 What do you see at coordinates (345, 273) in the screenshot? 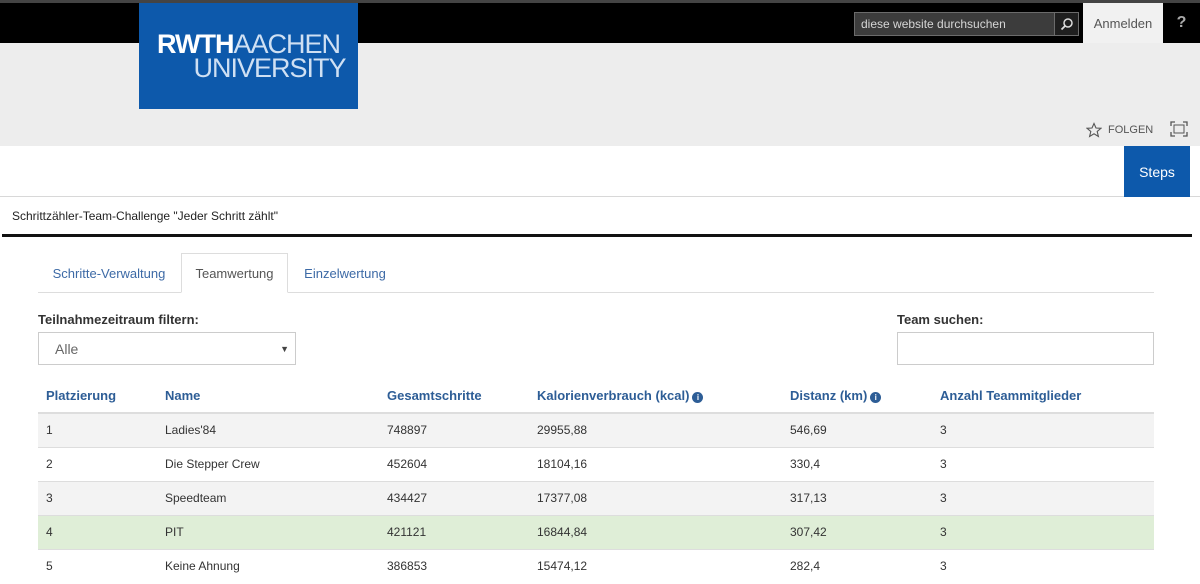
I see `tab-einzelwertung: Einzelwertung` at bounding box center [345, 273].